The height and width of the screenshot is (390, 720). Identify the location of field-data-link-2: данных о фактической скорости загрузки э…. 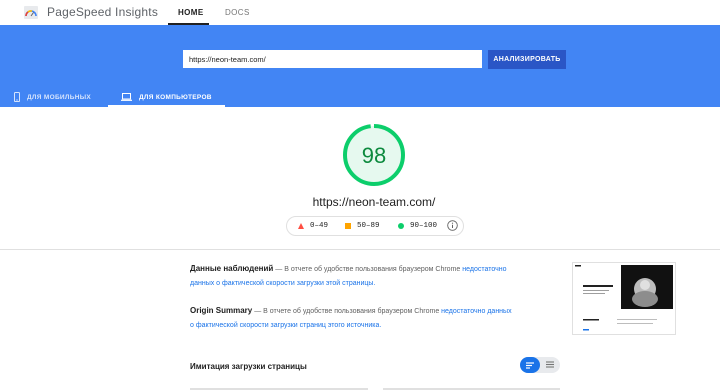
(282, 283).